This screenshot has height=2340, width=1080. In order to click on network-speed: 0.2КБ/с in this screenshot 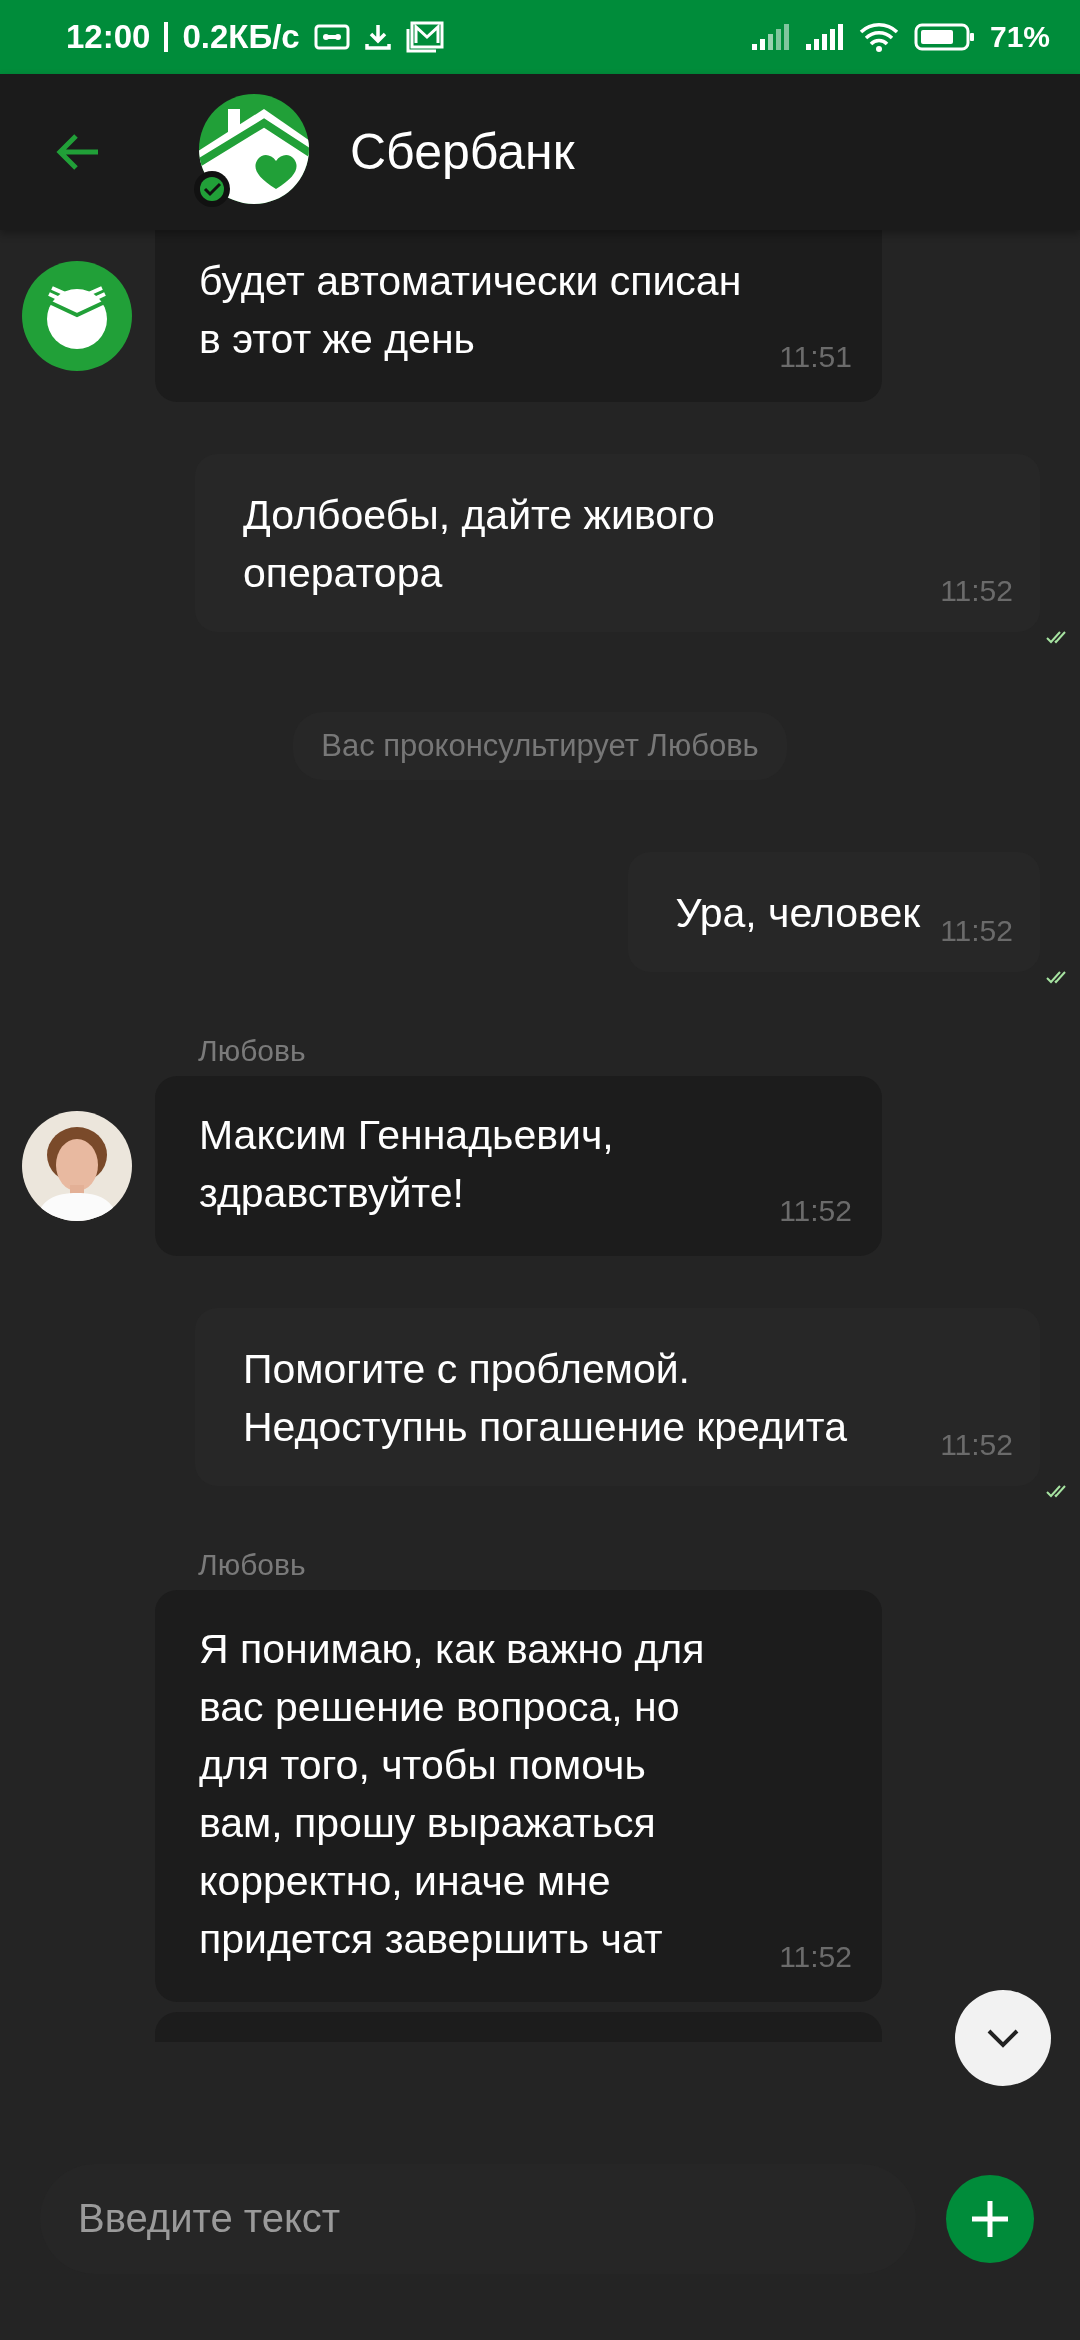, I will do `click(241, 37)`.